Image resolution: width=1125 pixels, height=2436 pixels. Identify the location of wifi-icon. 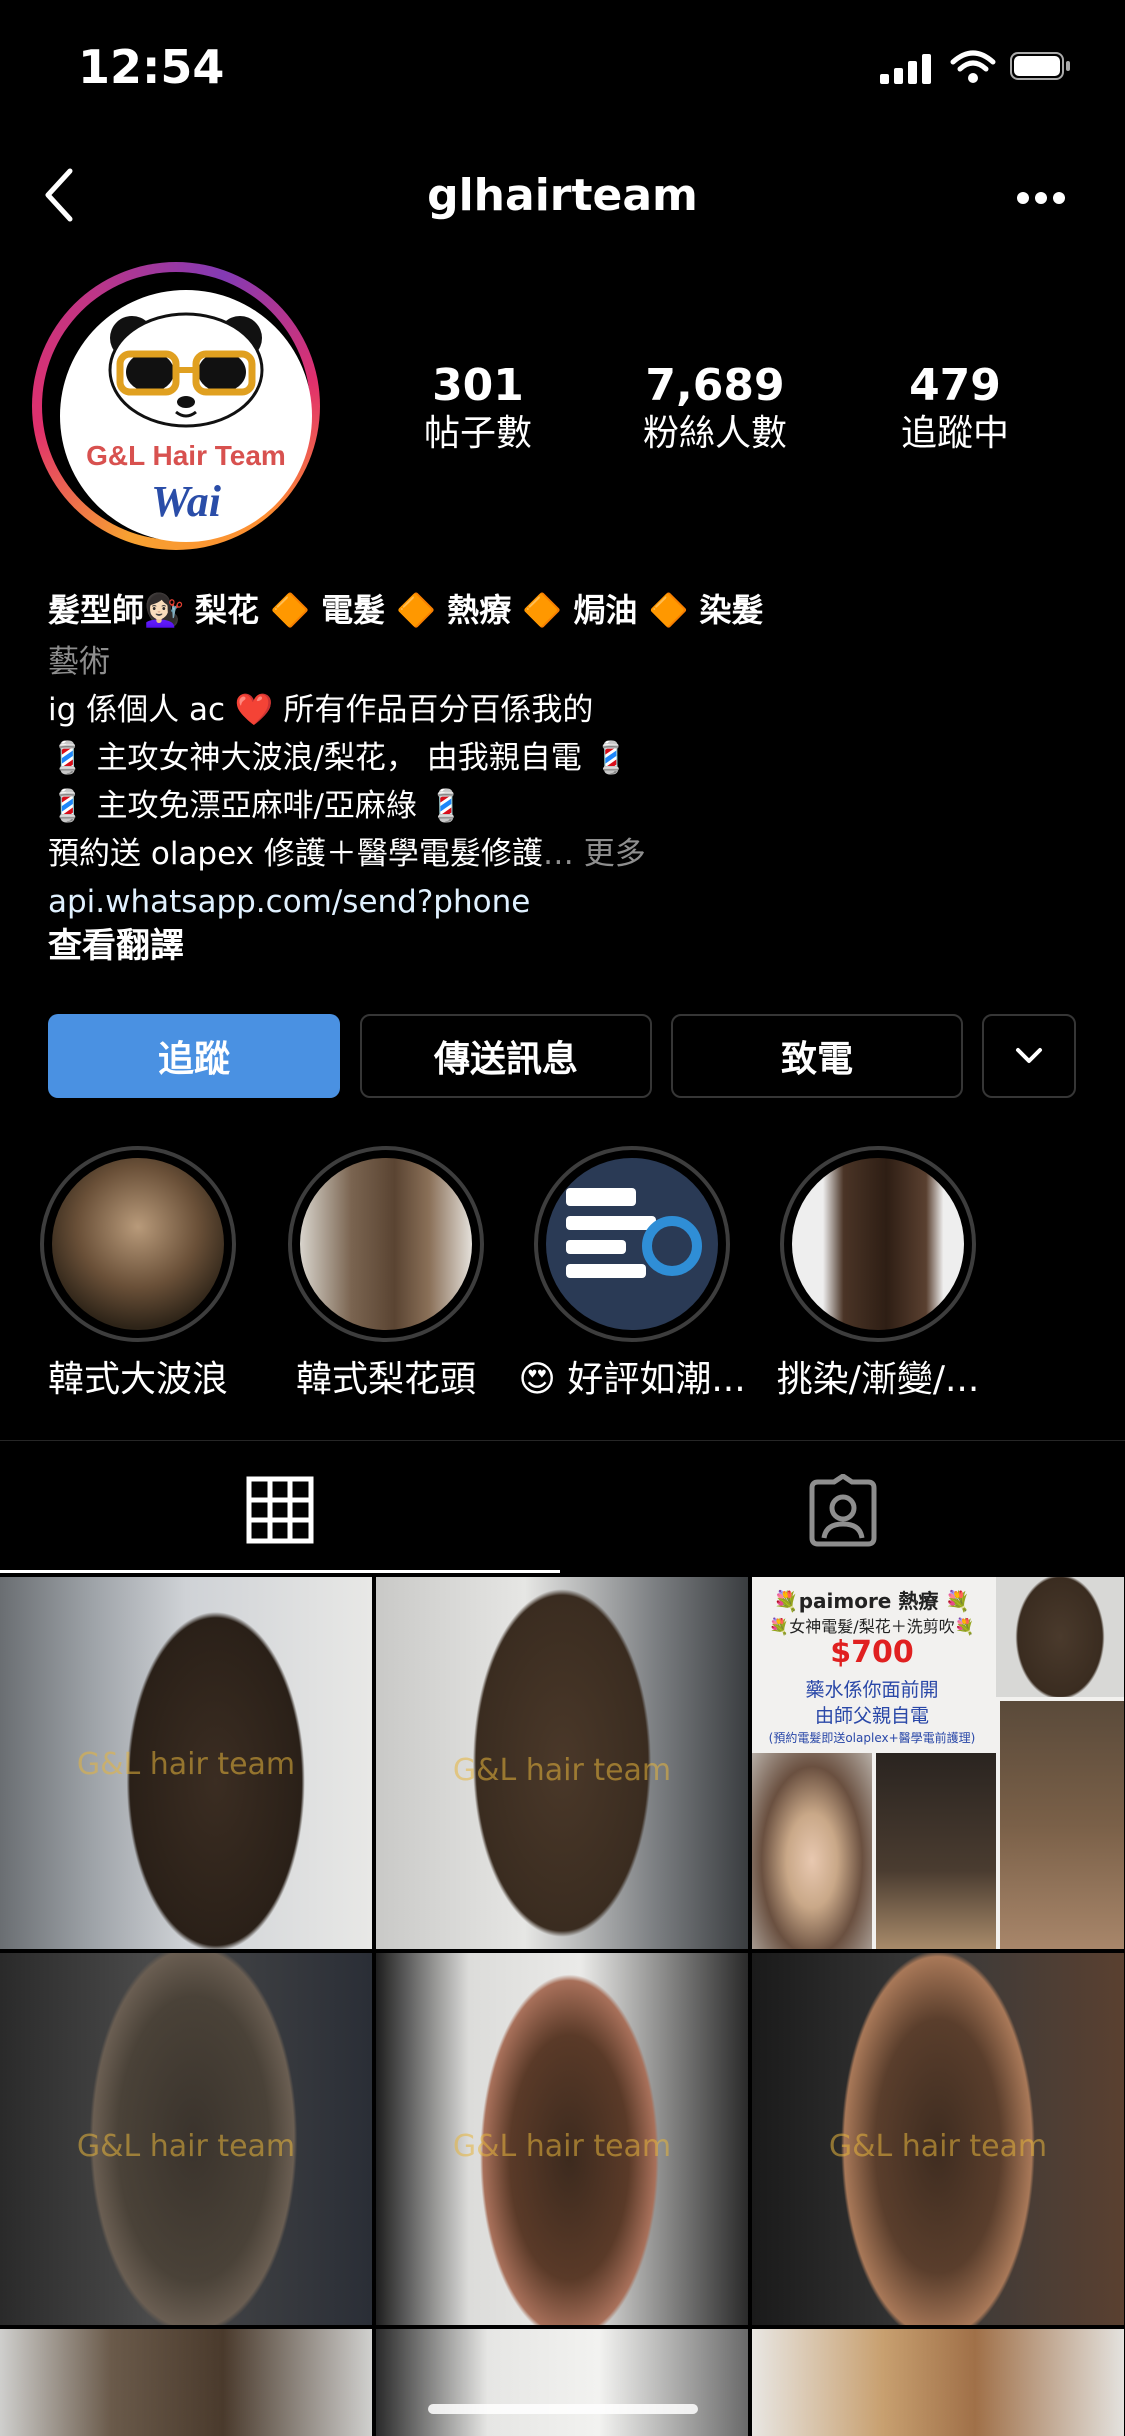
(973, 66).